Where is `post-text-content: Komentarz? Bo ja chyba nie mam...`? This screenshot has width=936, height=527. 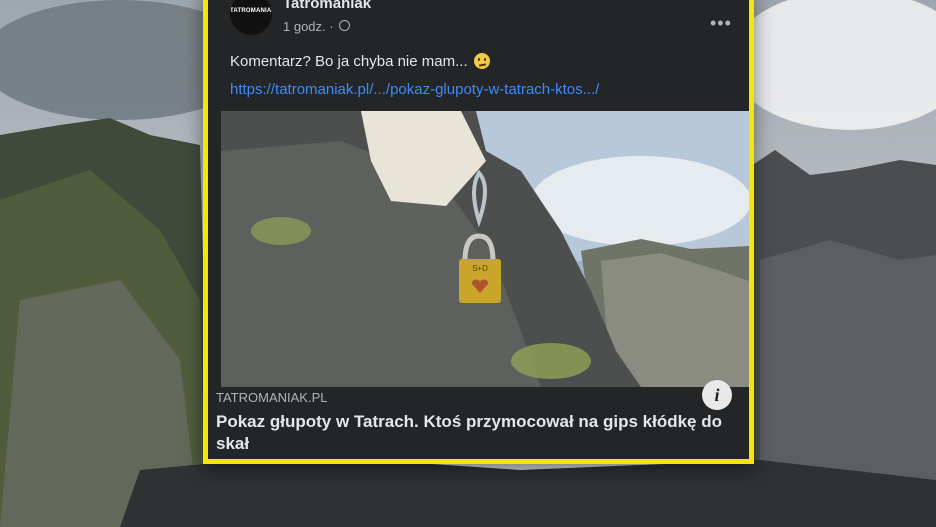
post-text-content: Komentarz? Bo ja chyba nie mam... is located at coordinates (349, 61).